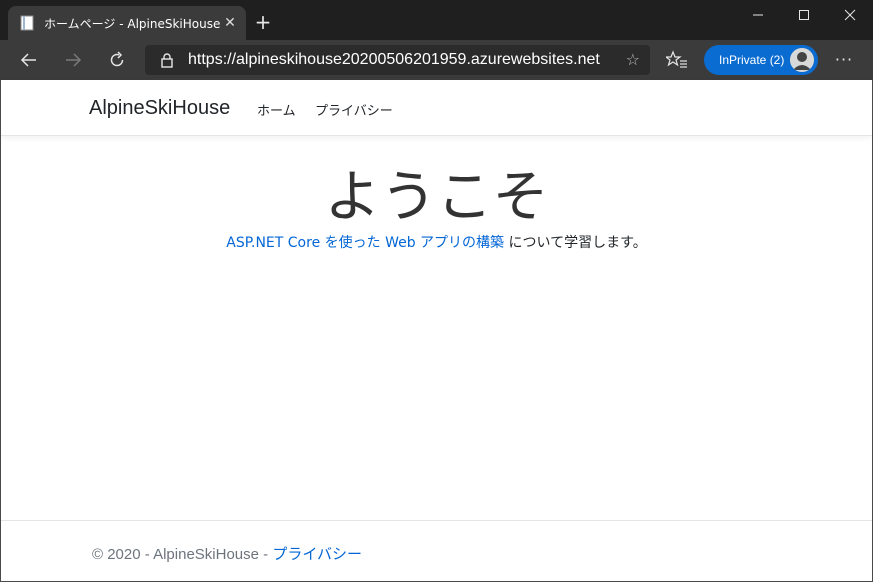 This screenshot has width=873, height=582. Describe the element at coordinates (365, 243) in the screenshot. I see `aspnet-core-link: ASP.NET Core を使った Web アプリの構築` at that location.